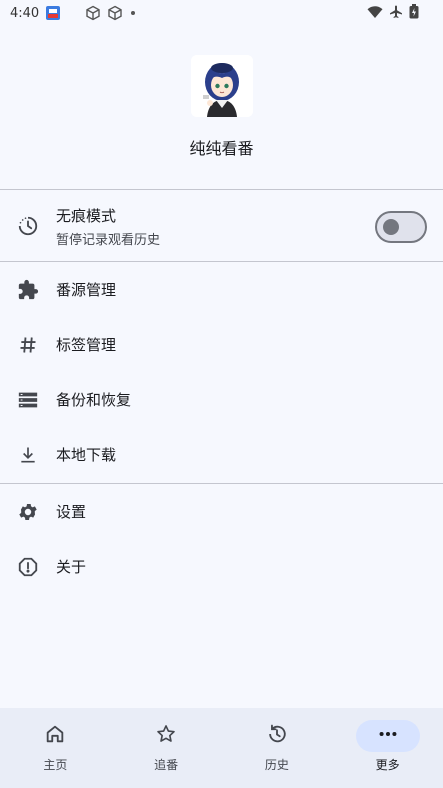 The image size is (443, 788). What do you see at coordinates (86, 345) in the screenshot?
I see `menu-item-label: 标签管理` at bounding box center [86, 345].